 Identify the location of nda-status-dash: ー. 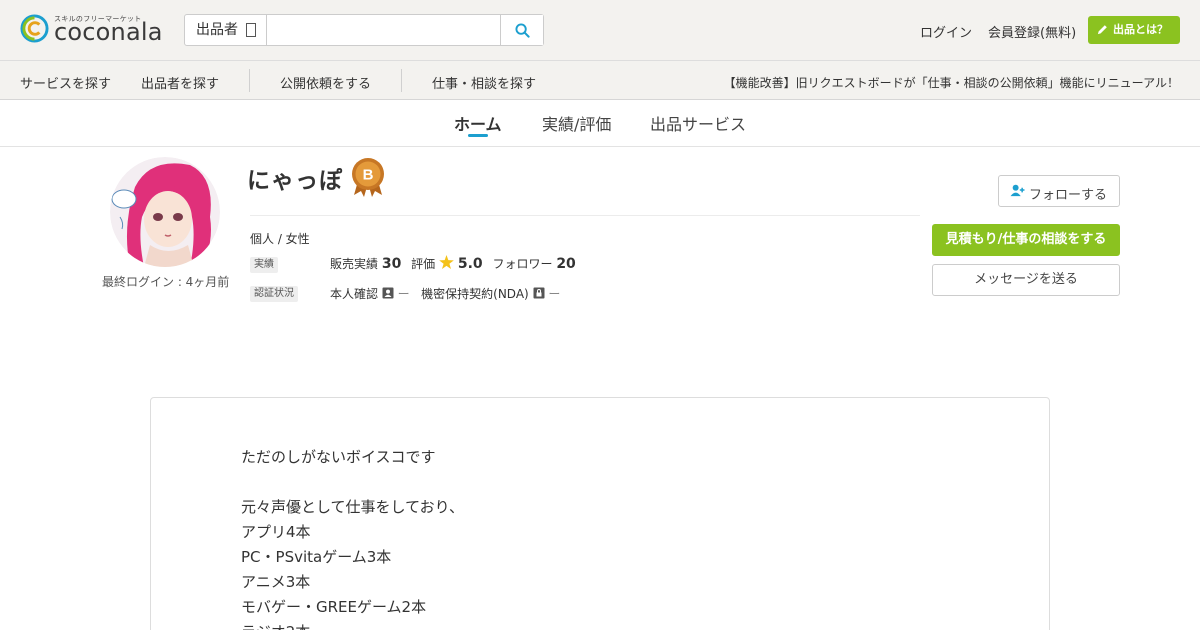
(554, 294).